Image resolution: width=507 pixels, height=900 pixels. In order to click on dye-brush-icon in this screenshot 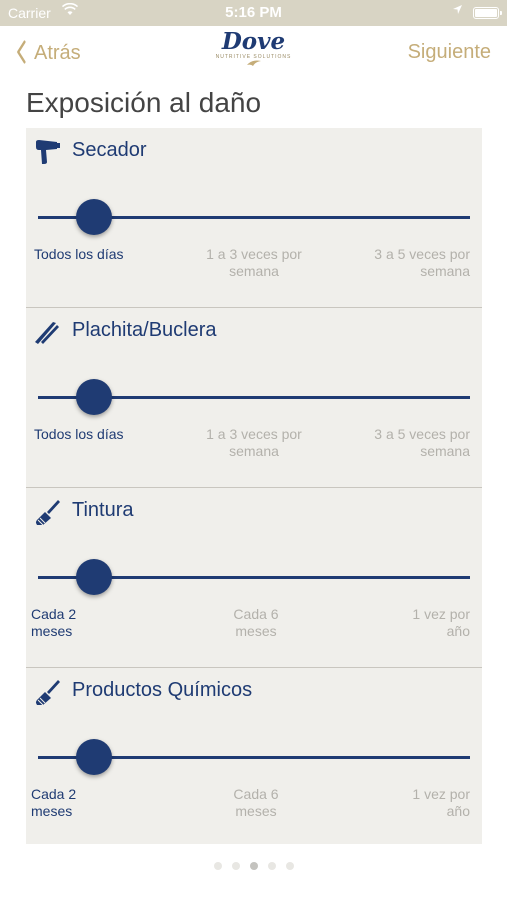, I will do `click(47, 512)`.